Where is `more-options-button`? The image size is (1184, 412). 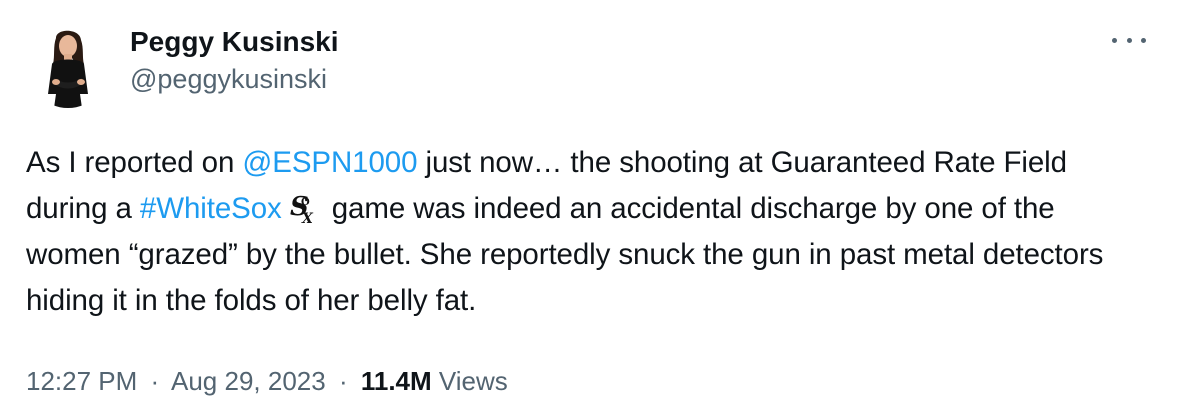 more-options-button is located at coordinates (1129, 40).